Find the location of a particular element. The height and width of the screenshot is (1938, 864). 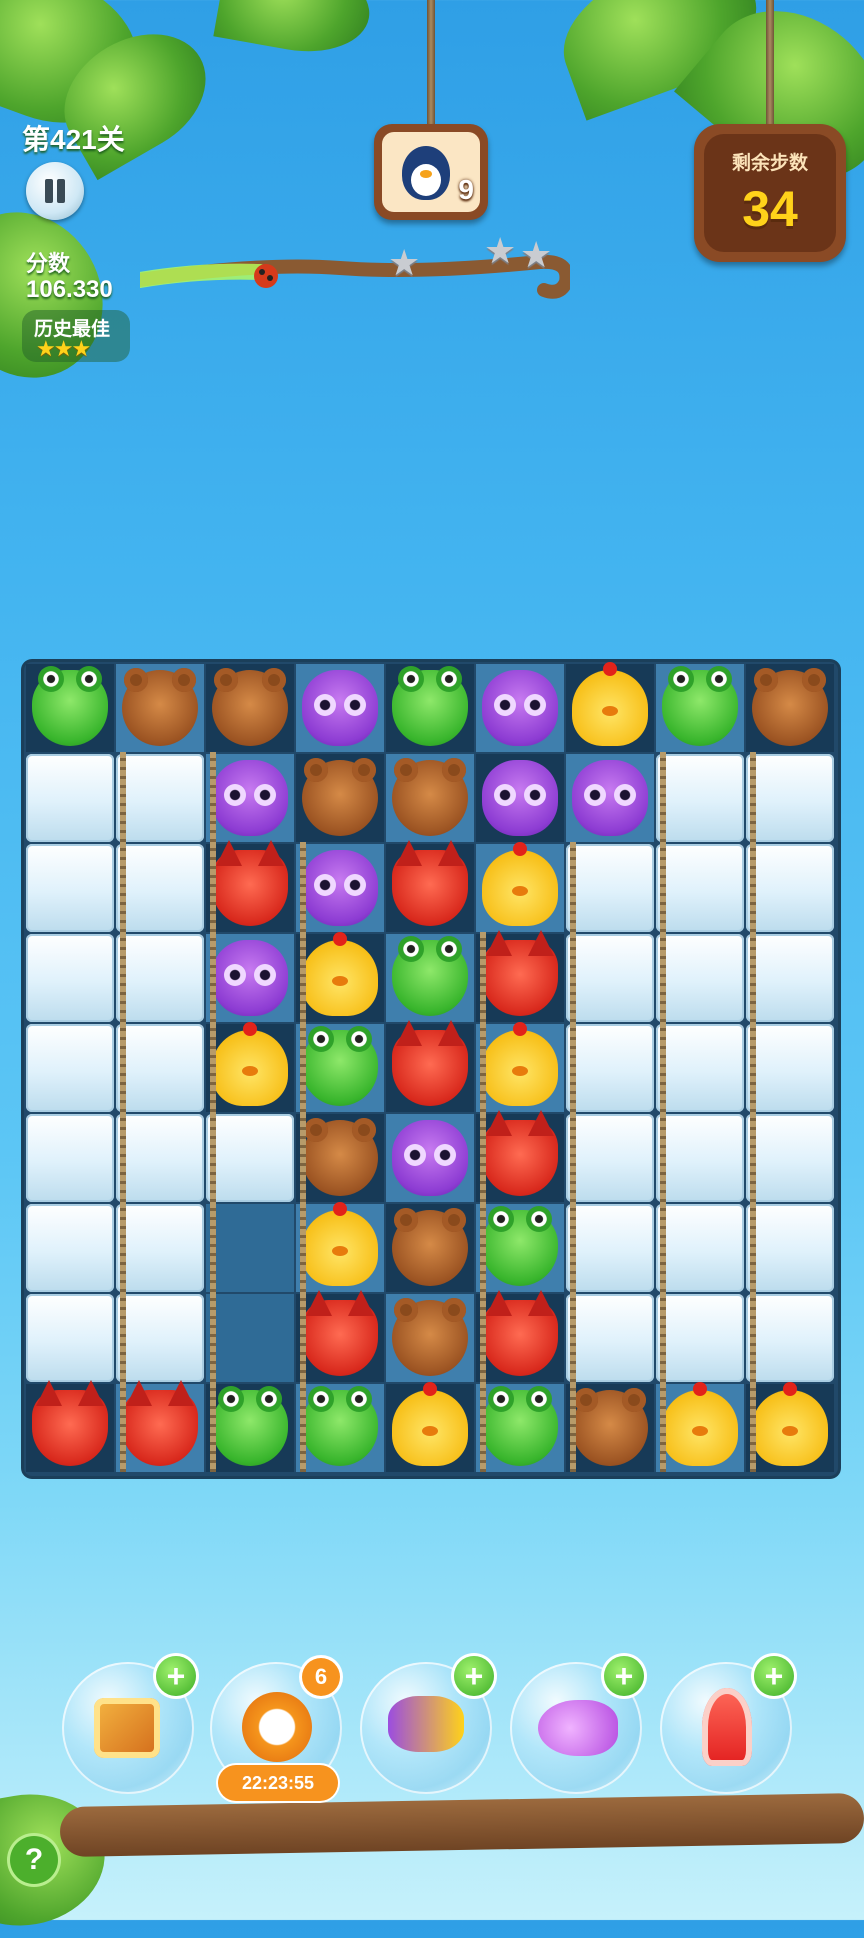

booster-vine is located at coordinates (461, 1825).